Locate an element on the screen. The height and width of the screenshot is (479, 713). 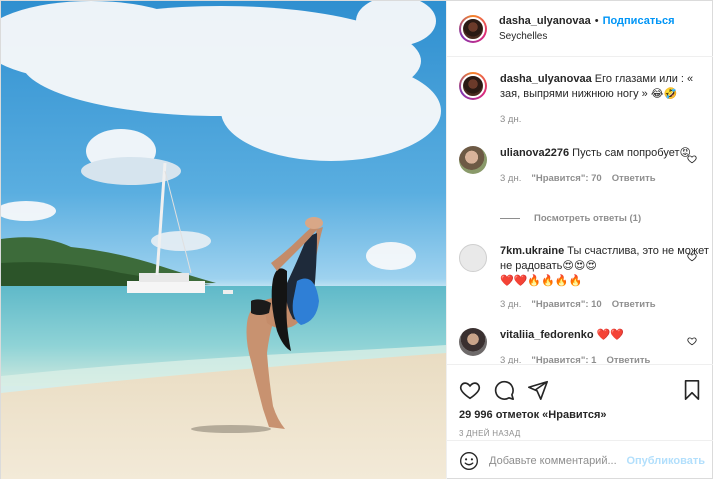
view-replies-button: Посмотреть ответы (1) is located at coordinates (570, 218).